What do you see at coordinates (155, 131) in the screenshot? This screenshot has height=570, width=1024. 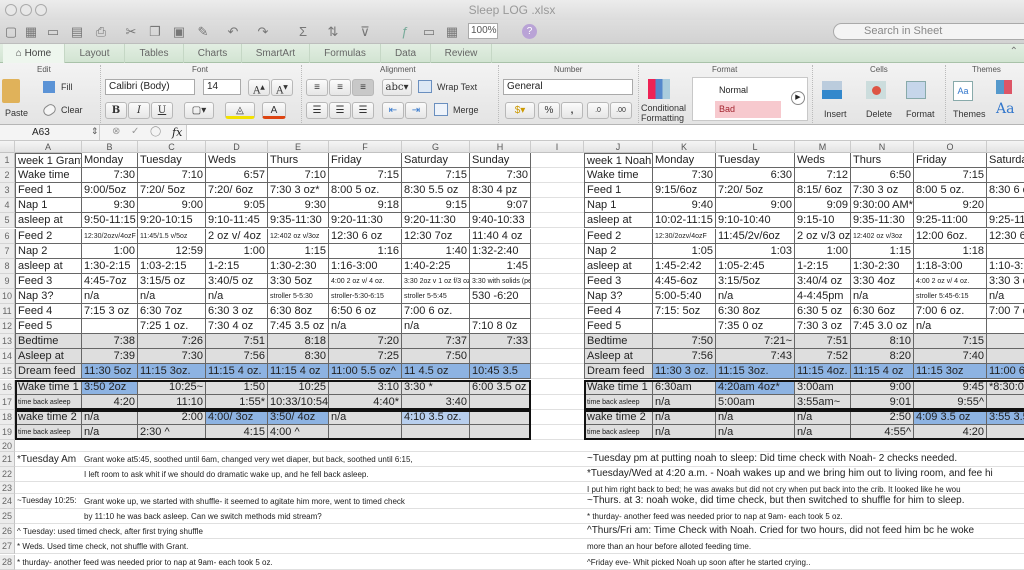 I see `formula-builder-icon: ◯` at bounding box center [155, 131].